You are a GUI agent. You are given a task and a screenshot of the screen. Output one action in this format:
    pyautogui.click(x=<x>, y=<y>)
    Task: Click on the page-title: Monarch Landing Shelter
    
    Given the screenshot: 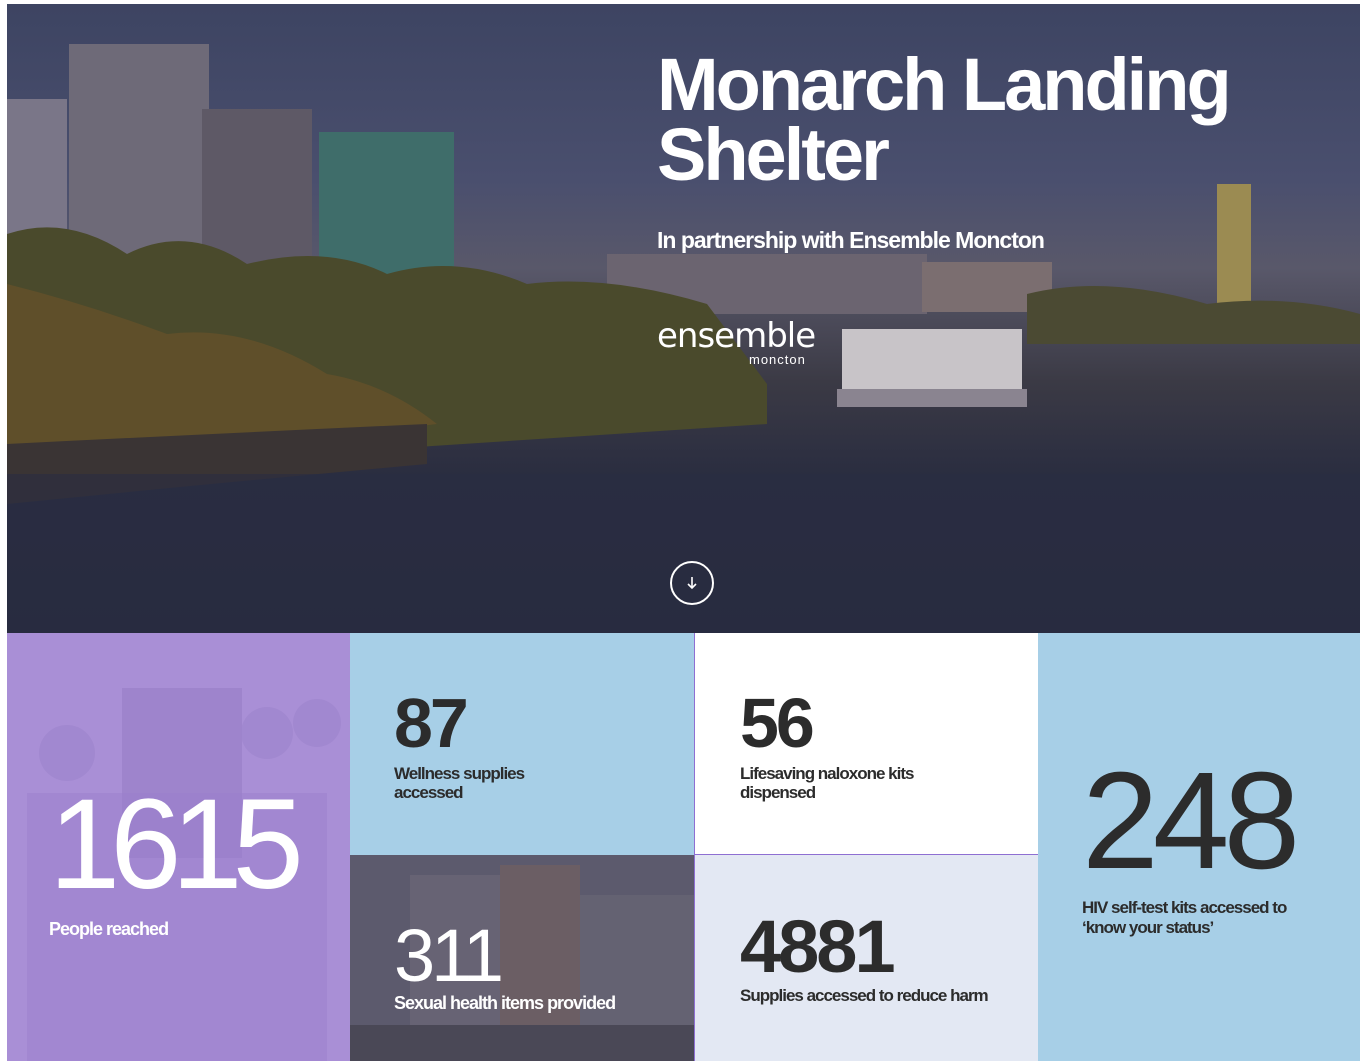 What is the action you would take?
    pyautogui.click(x=944, y=119)
    